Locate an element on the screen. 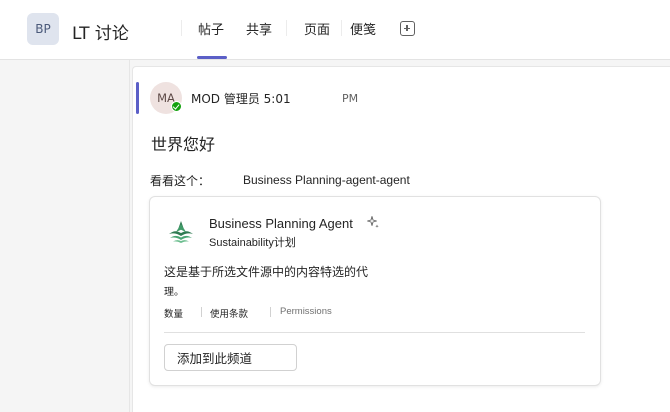  team-avatar: BP is located at coordinates (43, 29).